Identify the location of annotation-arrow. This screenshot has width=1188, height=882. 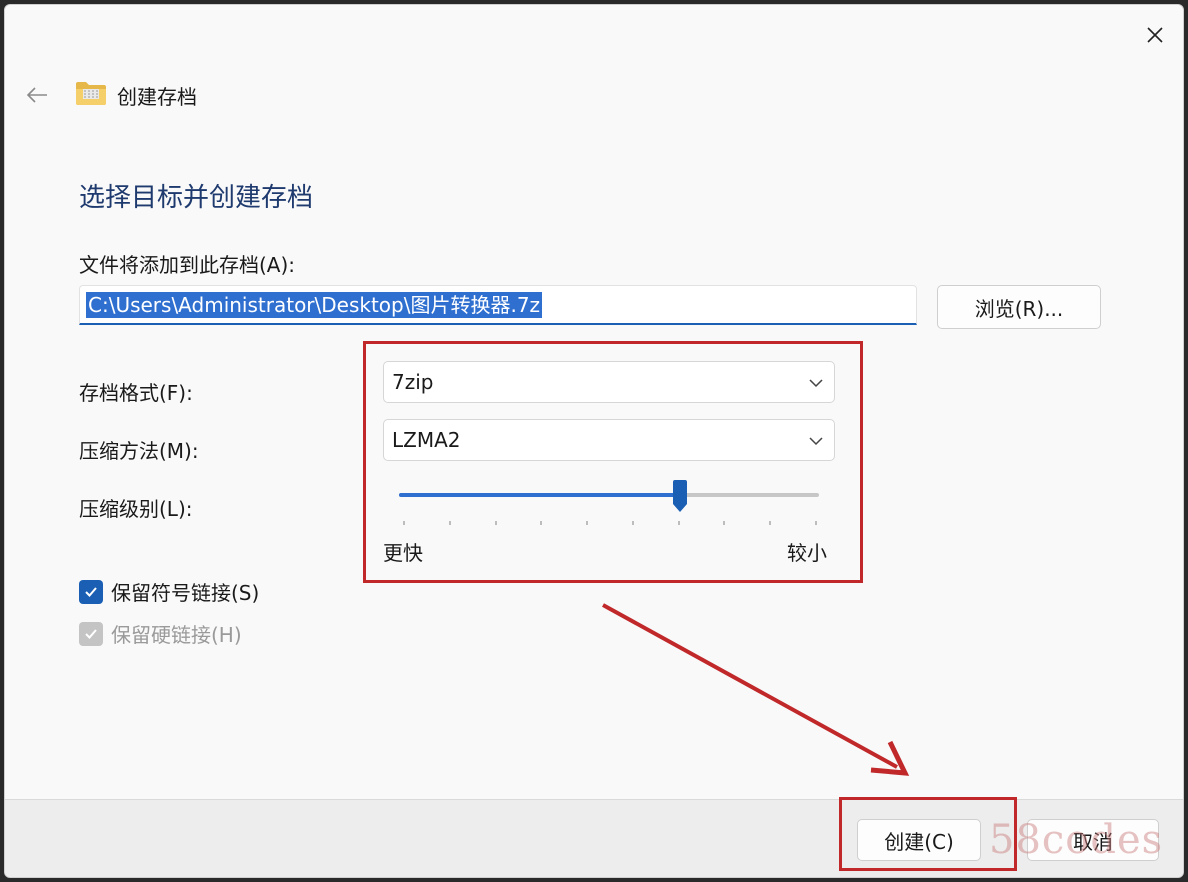
(756, 689).